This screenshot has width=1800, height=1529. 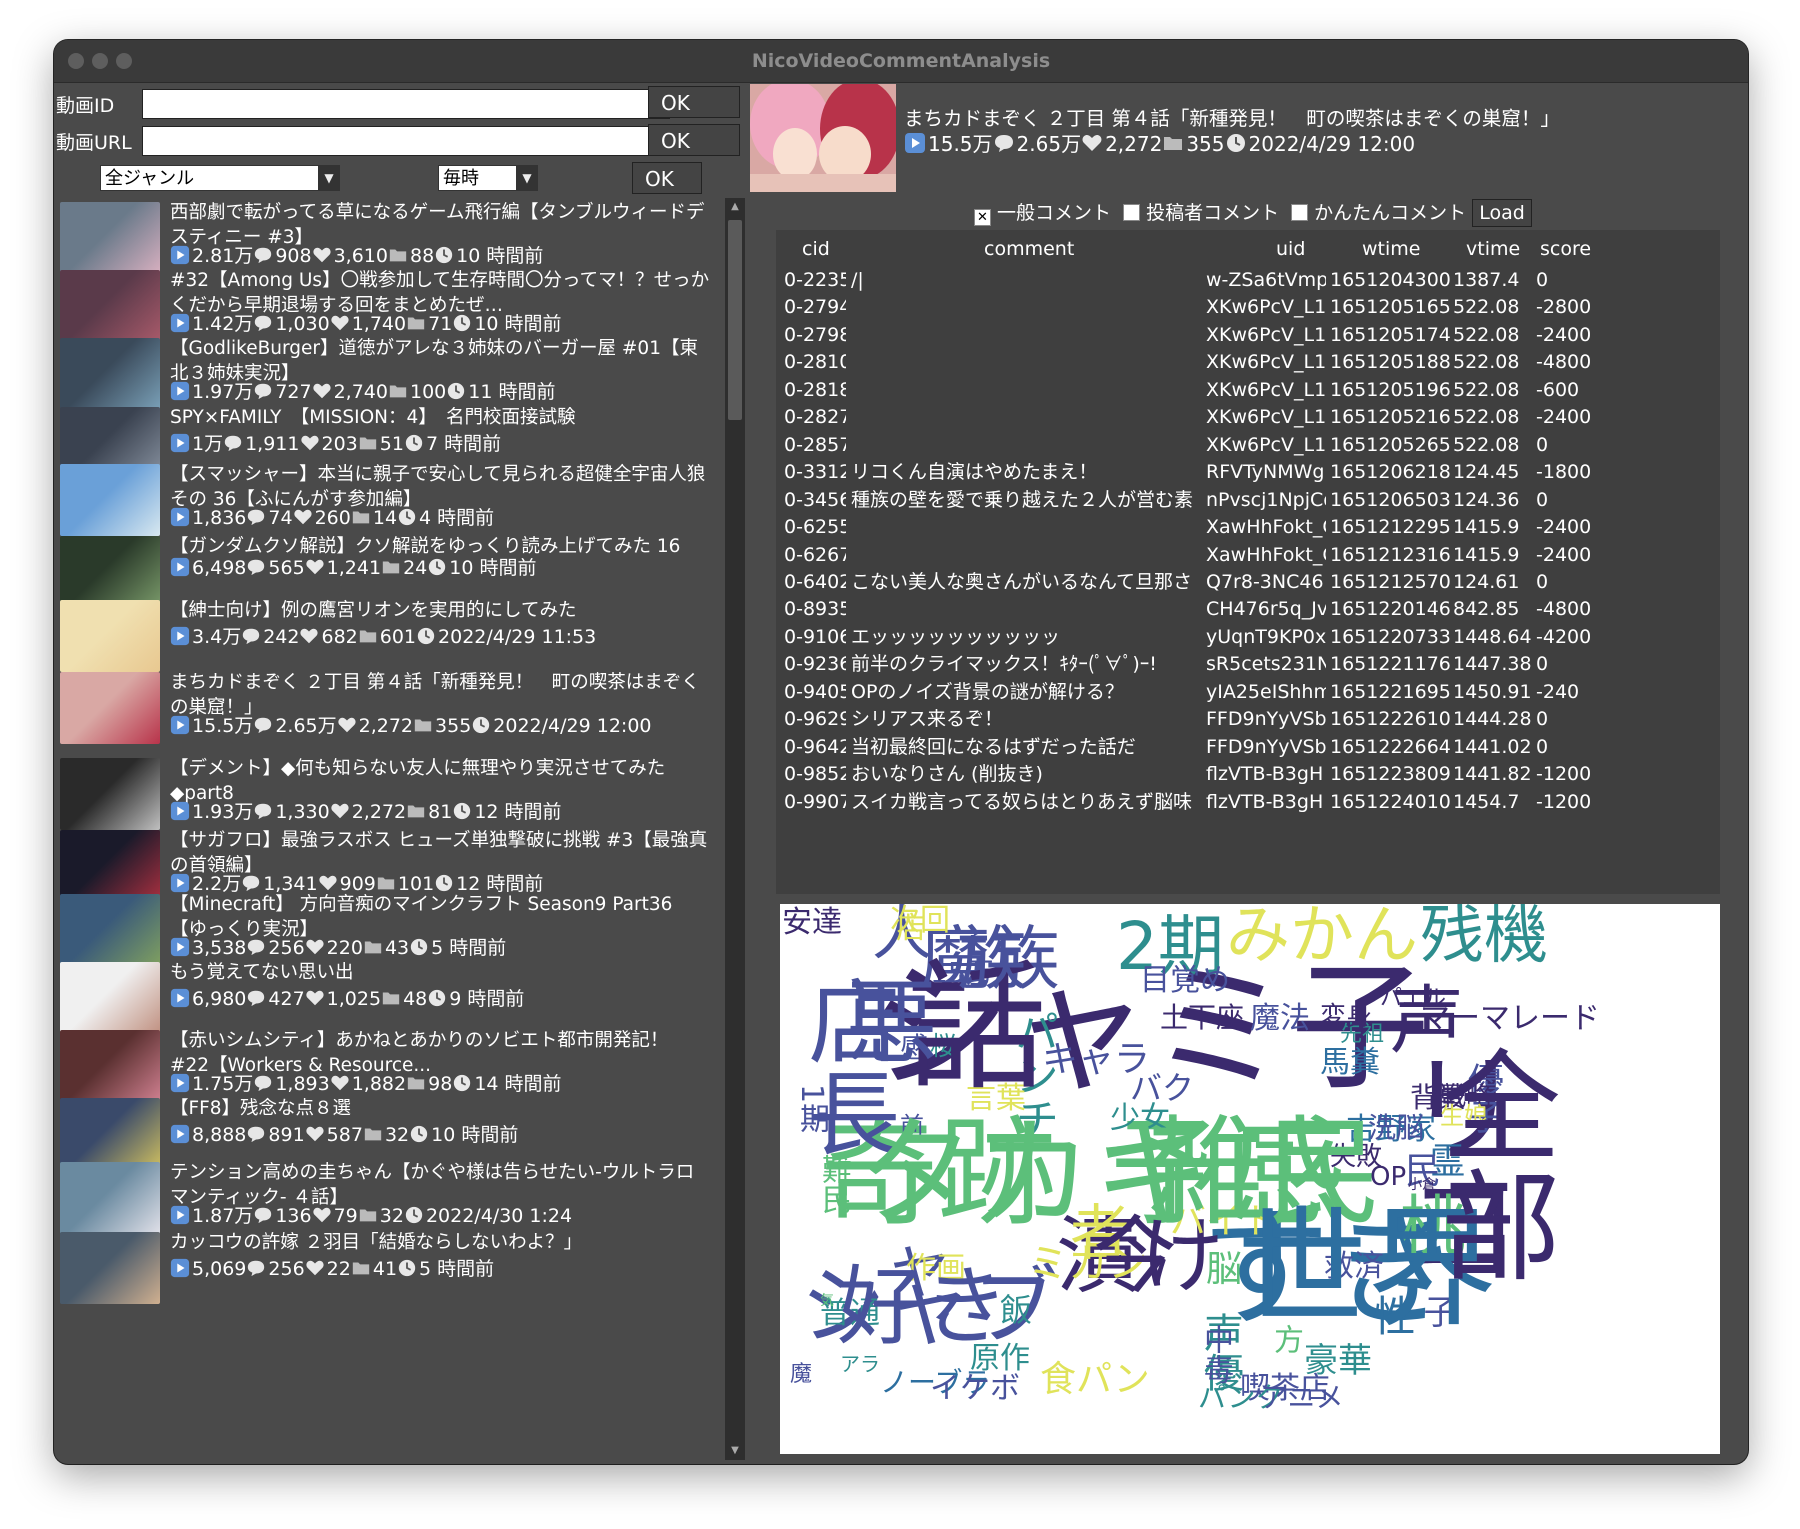 I want to click on genre-select: 全ジャンル ▼, so click(x=220, y=178).